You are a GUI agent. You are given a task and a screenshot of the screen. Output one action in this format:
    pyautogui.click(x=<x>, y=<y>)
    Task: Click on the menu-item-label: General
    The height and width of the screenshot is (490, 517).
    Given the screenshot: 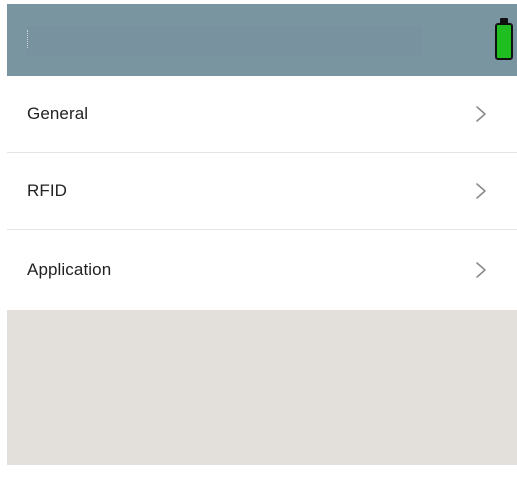 What is the action you would take?
    pyautogui.click(x=58, y=113)
    